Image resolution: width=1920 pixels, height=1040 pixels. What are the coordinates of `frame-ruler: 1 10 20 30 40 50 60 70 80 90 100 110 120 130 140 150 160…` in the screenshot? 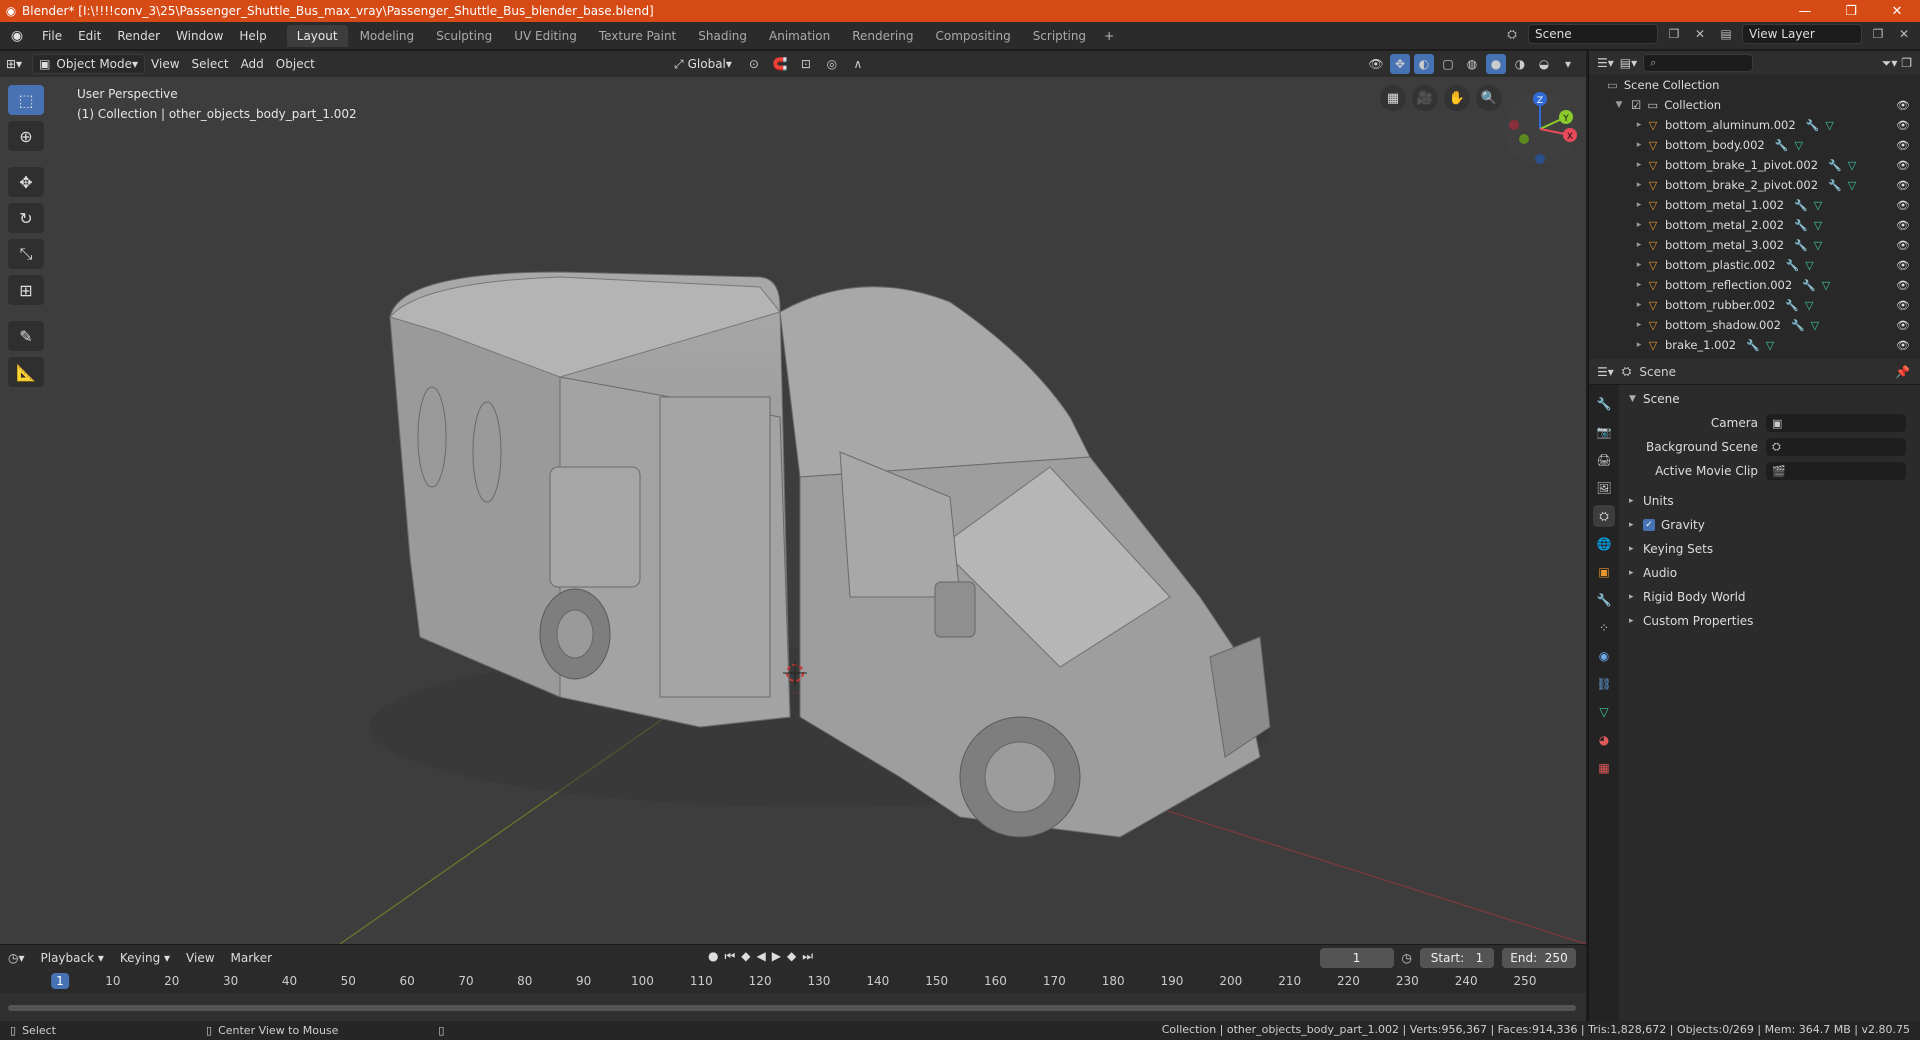 It's located at (793, 982).